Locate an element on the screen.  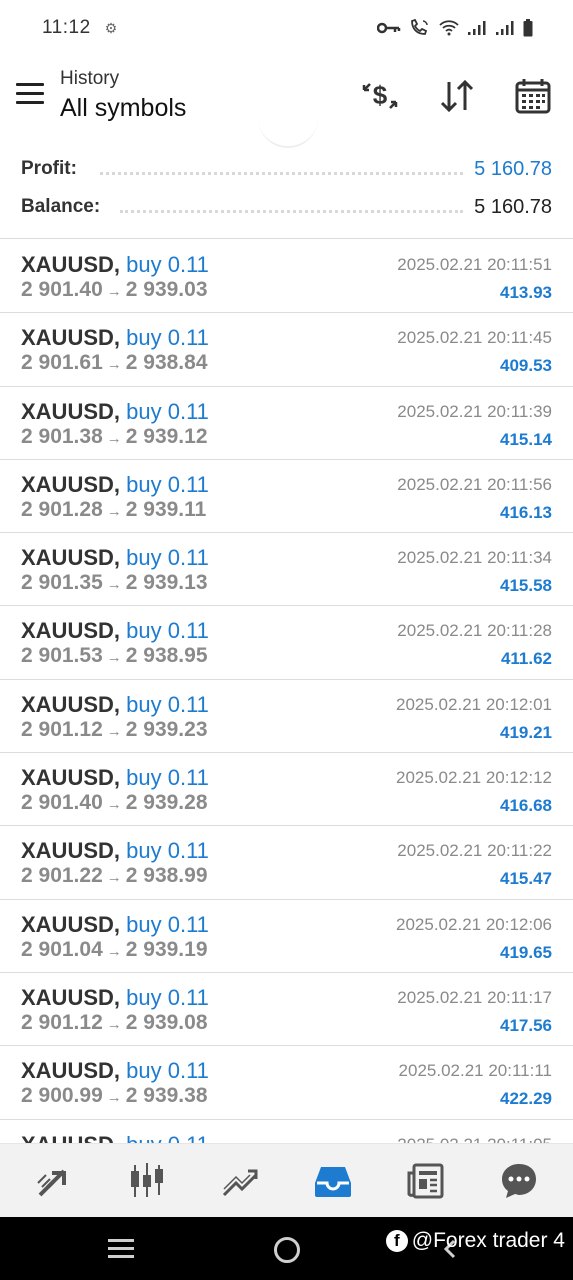
close-price: 2 939.28 is located at coordinates (166, 803).